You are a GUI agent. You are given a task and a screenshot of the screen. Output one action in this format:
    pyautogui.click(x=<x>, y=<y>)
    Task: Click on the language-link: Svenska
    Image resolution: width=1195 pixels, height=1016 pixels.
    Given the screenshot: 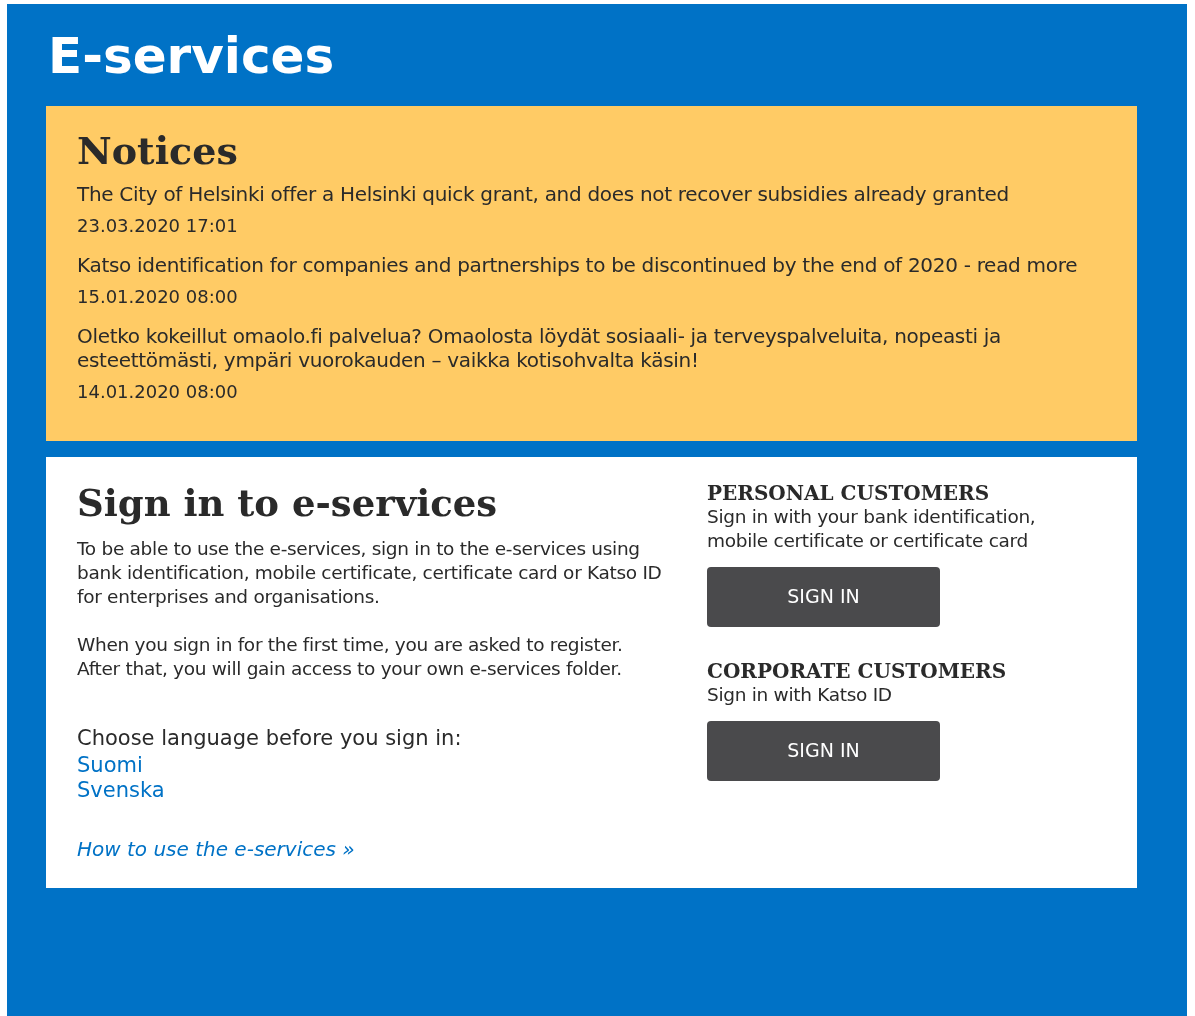 What is the action you would take?
    pyautogui.click(x=121, y=789)
    